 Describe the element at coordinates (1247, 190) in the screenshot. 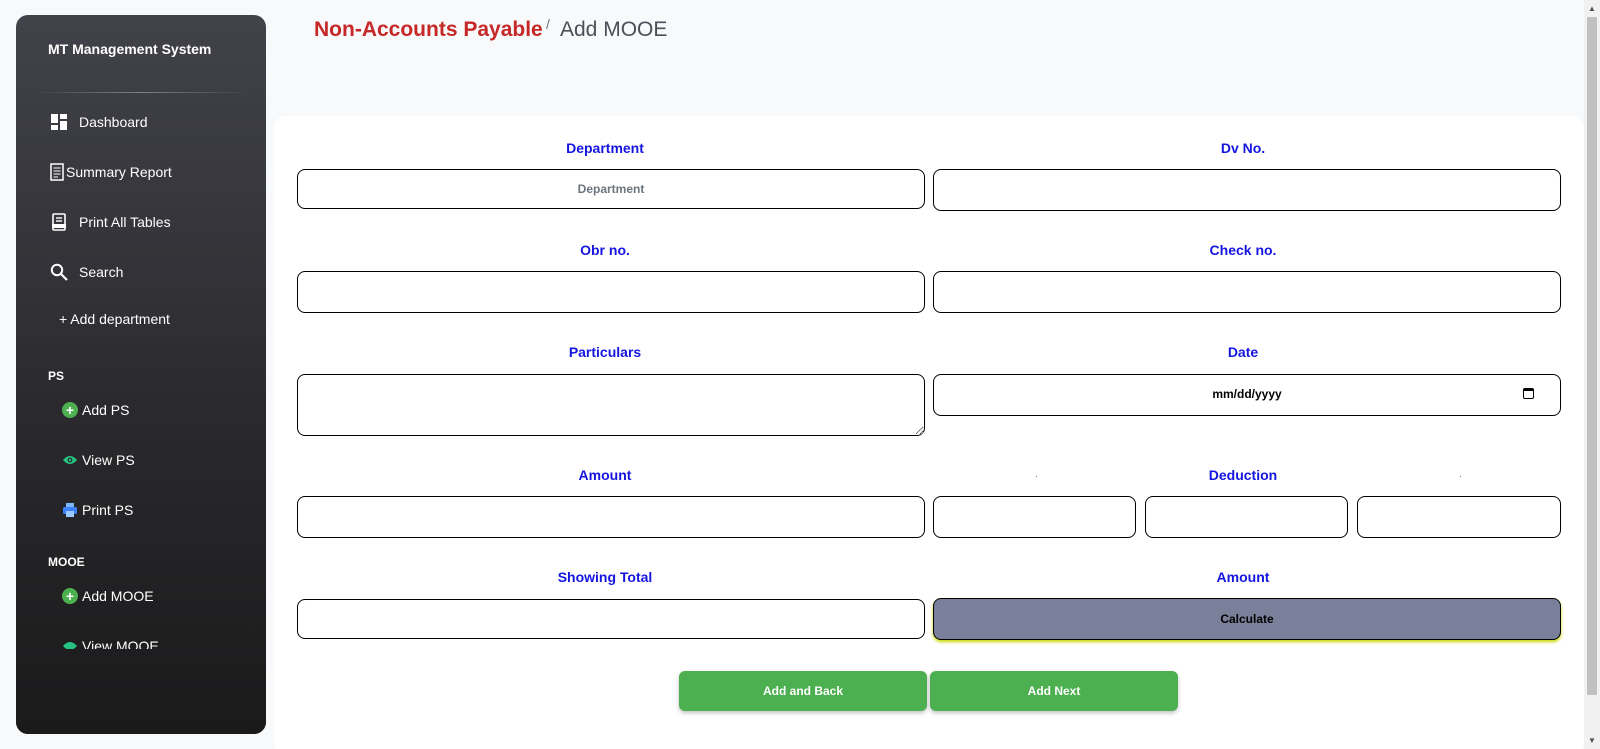

I see `dv-no-input` at that location.